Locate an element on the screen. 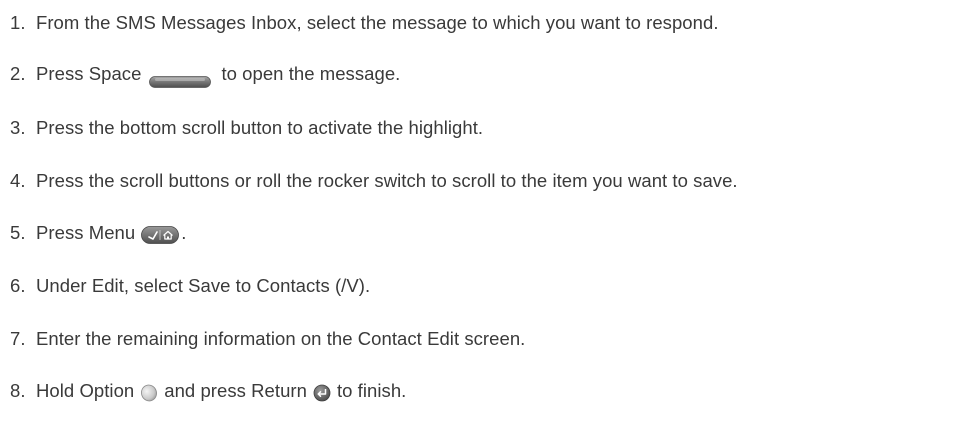 The width and height of the screenshot is (953, 424). step-text-post: . is located at coordinates (184, 232).